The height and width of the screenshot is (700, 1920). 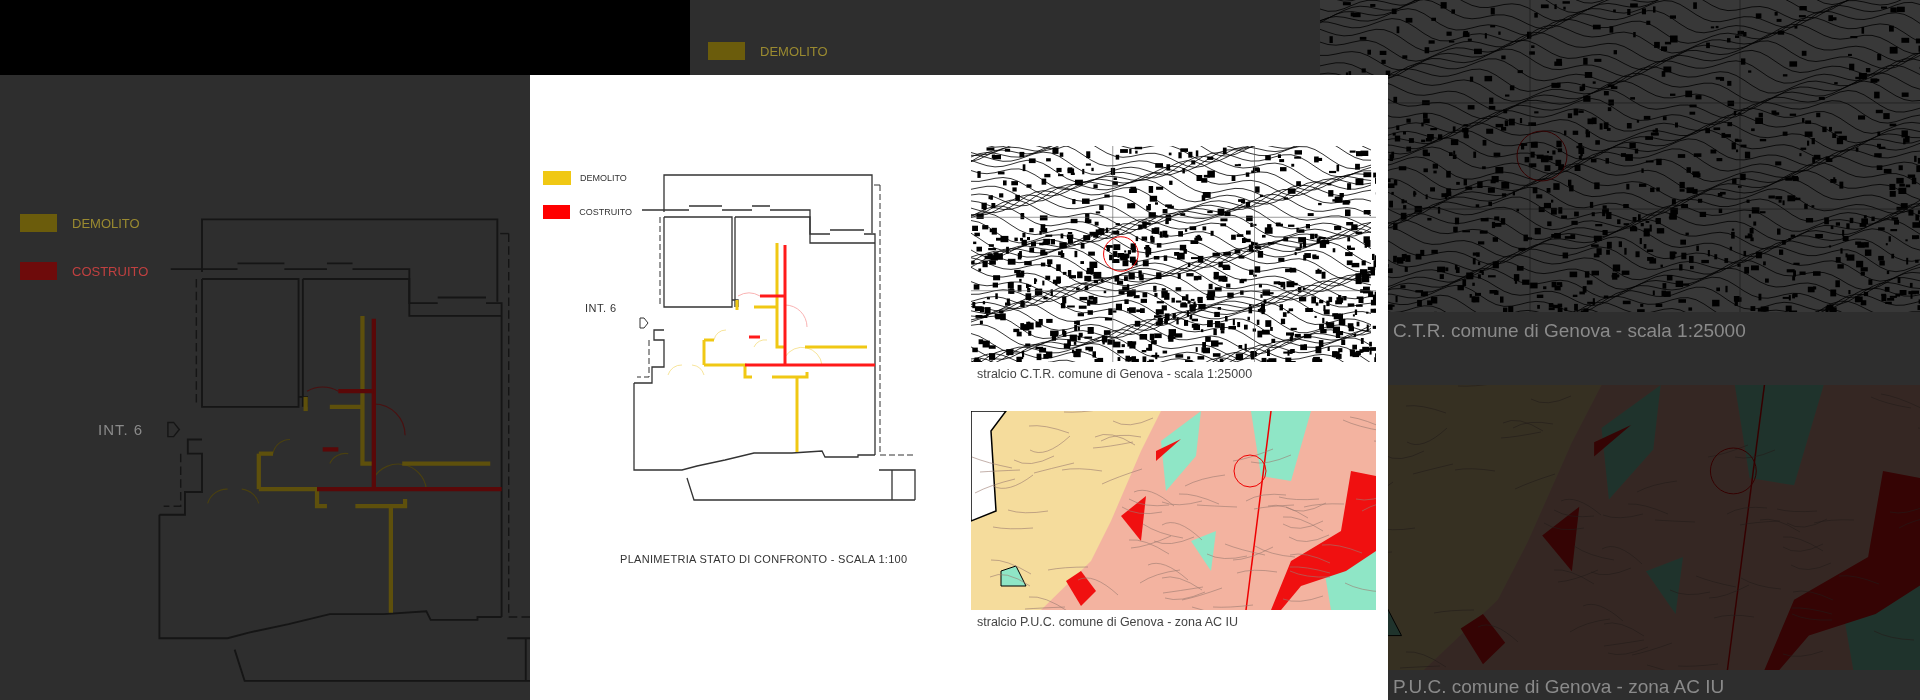 What do you see at coordinates (1115, 375) in the screenshot?
I see `map-caption: stralcio C.T.R. comune di Genova - scala 1:25000` at bounding box center [1115, 375].